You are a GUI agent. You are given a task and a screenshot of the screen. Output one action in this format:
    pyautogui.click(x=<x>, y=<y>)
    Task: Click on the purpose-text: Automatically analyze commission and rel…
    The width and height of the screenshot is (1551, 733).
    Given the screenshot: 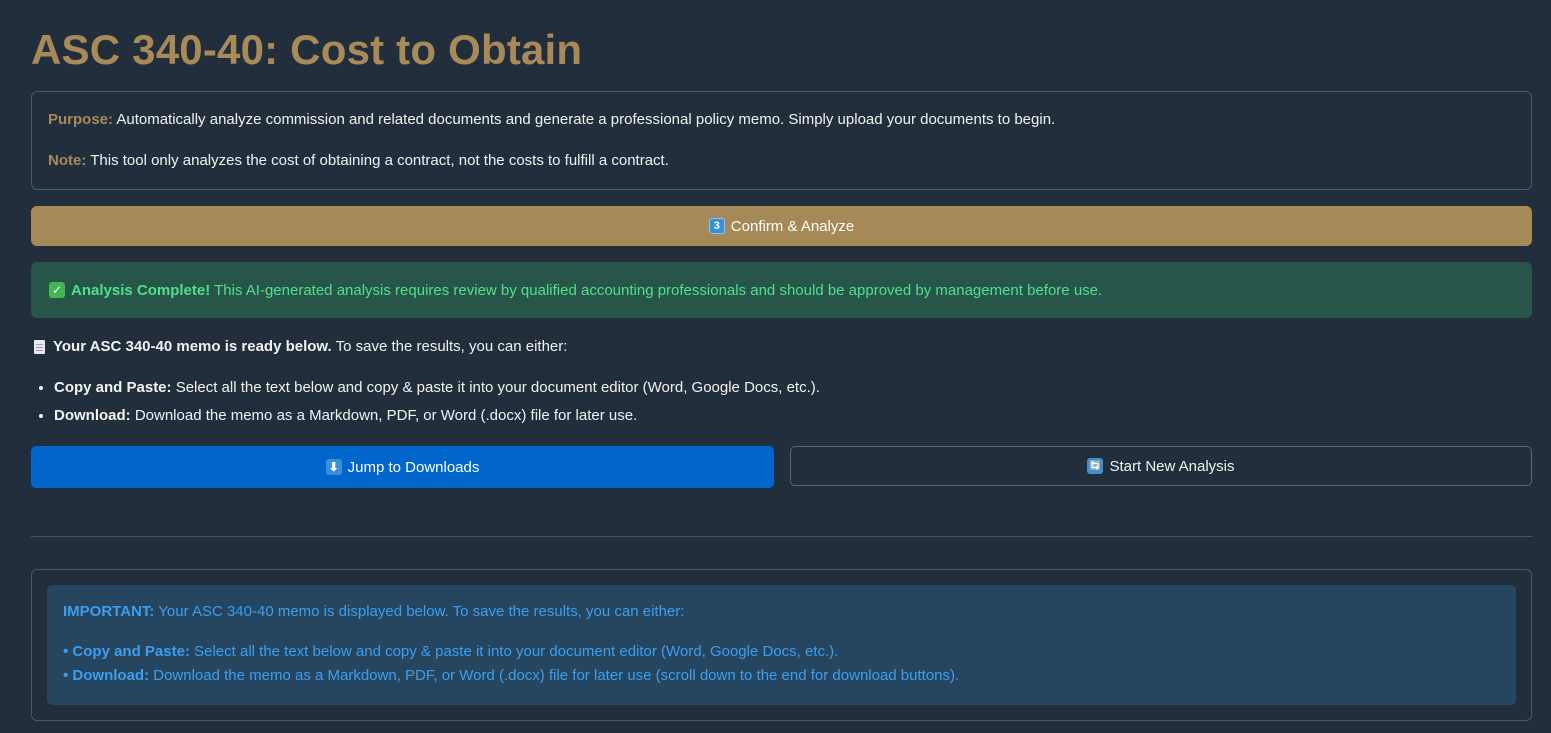 What is the action you would take?
    pyautogui.click(x=586, y=119)
    